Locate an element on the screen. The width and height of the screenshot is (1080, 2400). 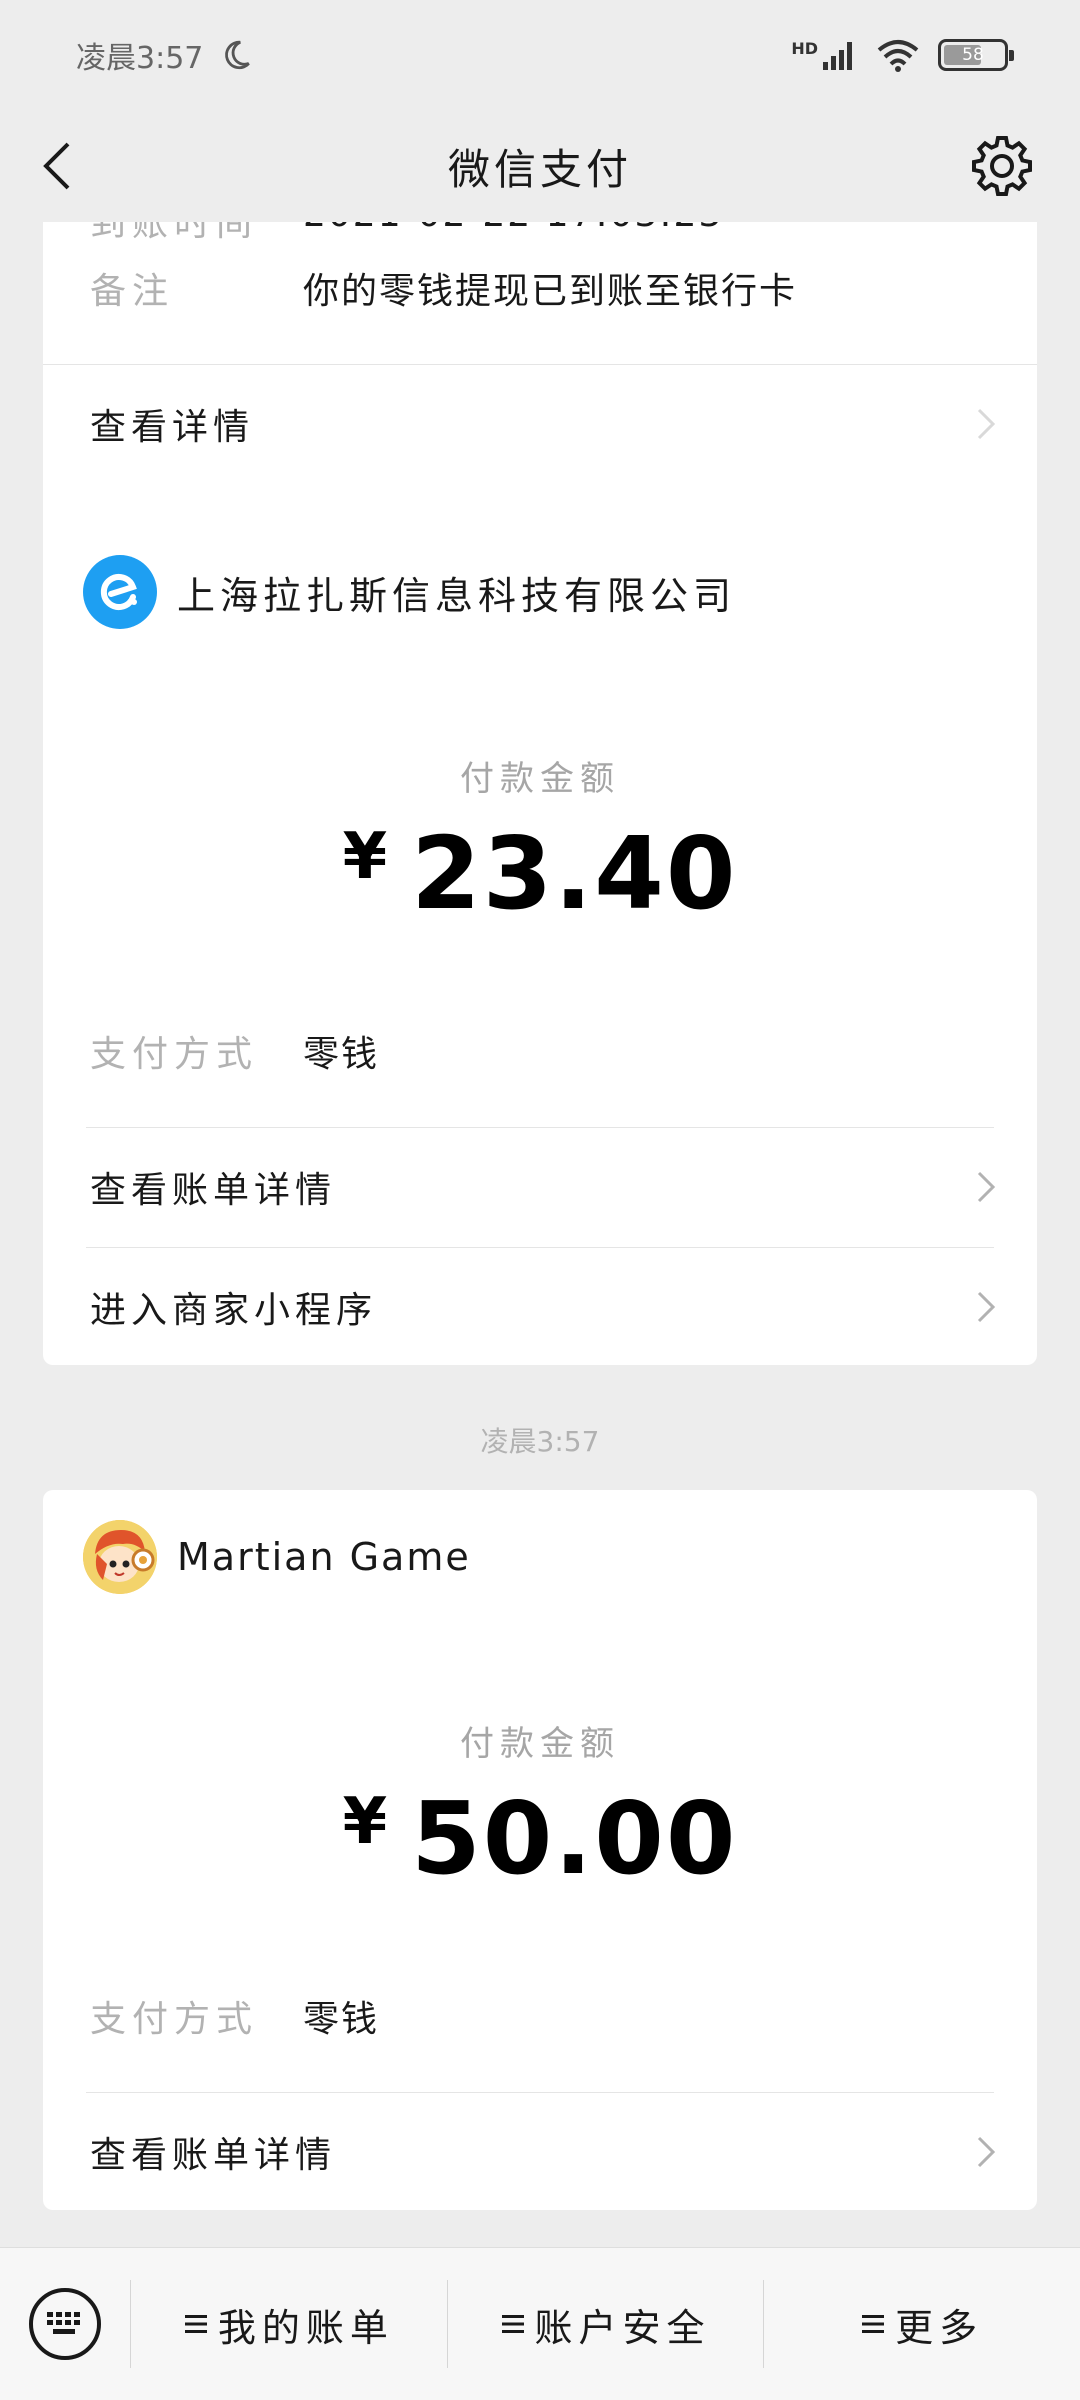
remark-row: 备注 你的零钱提现已到账至银行卡 is located at coordinates (443, 288).